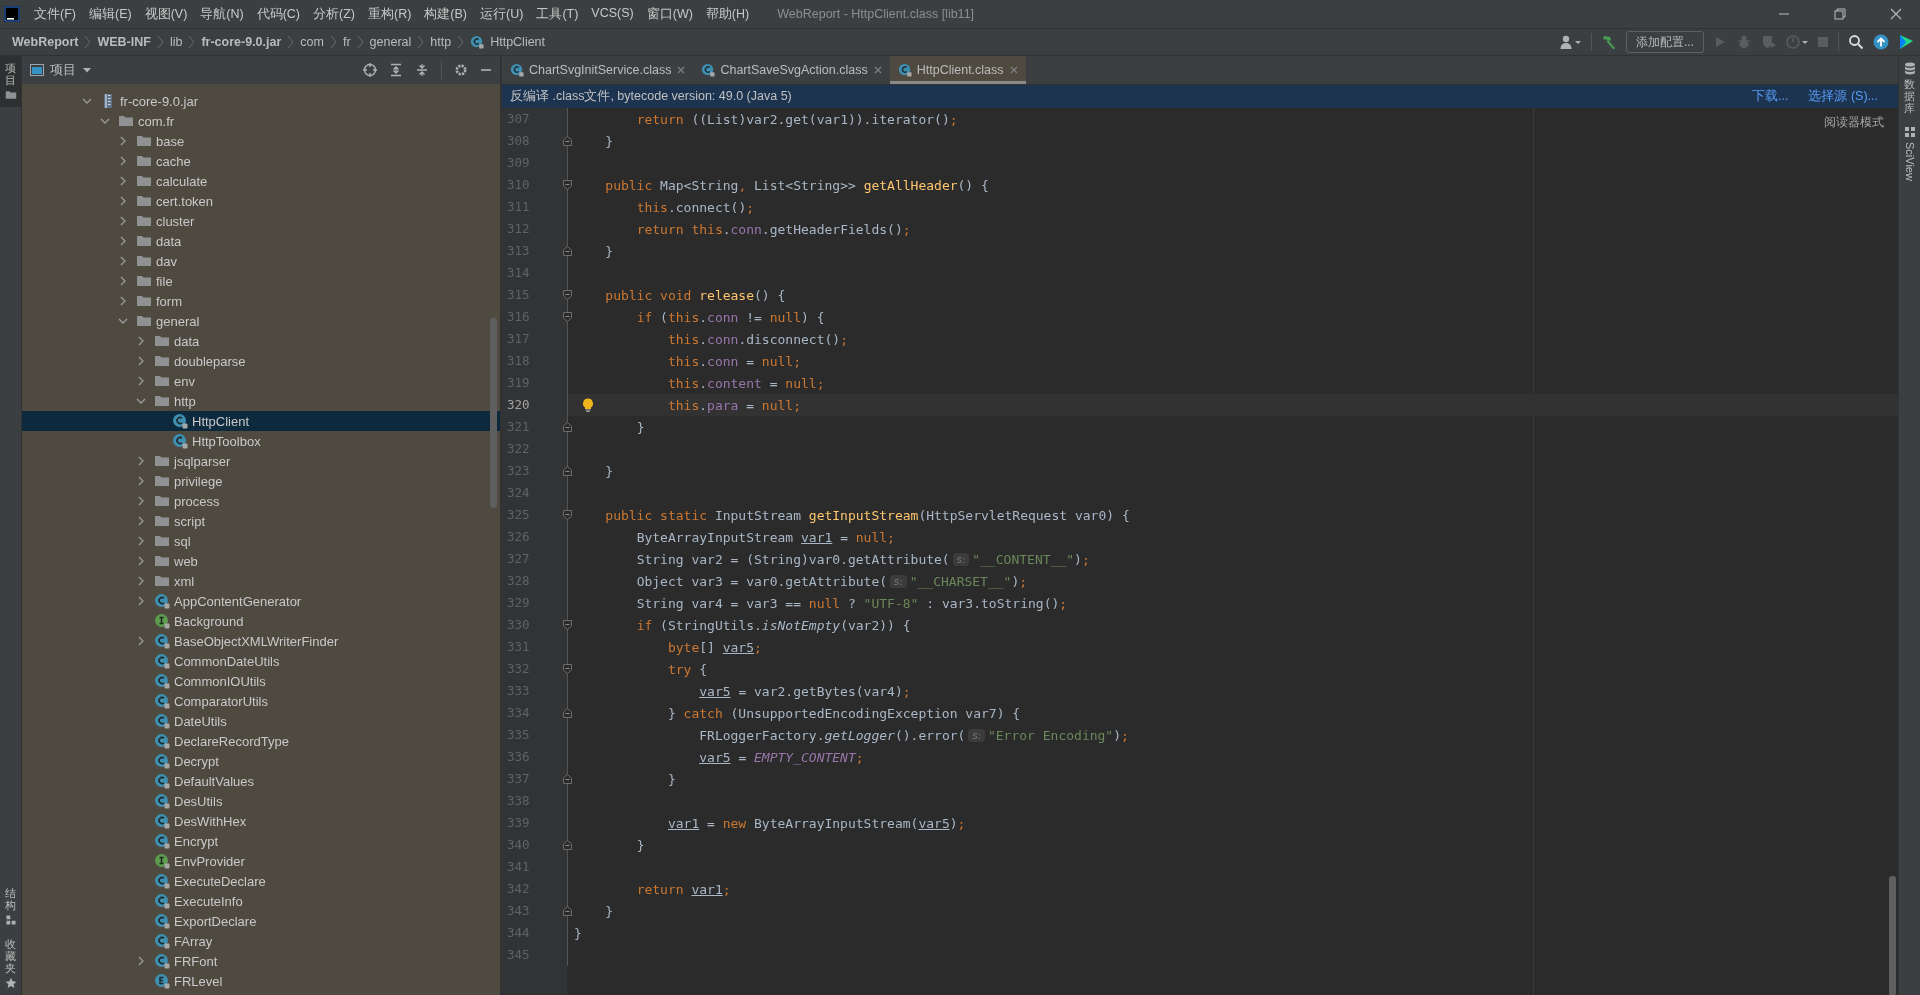 The height and width of the screenshot is (995, 1920). I want to click on app-logo-icon, so click(12, 14).